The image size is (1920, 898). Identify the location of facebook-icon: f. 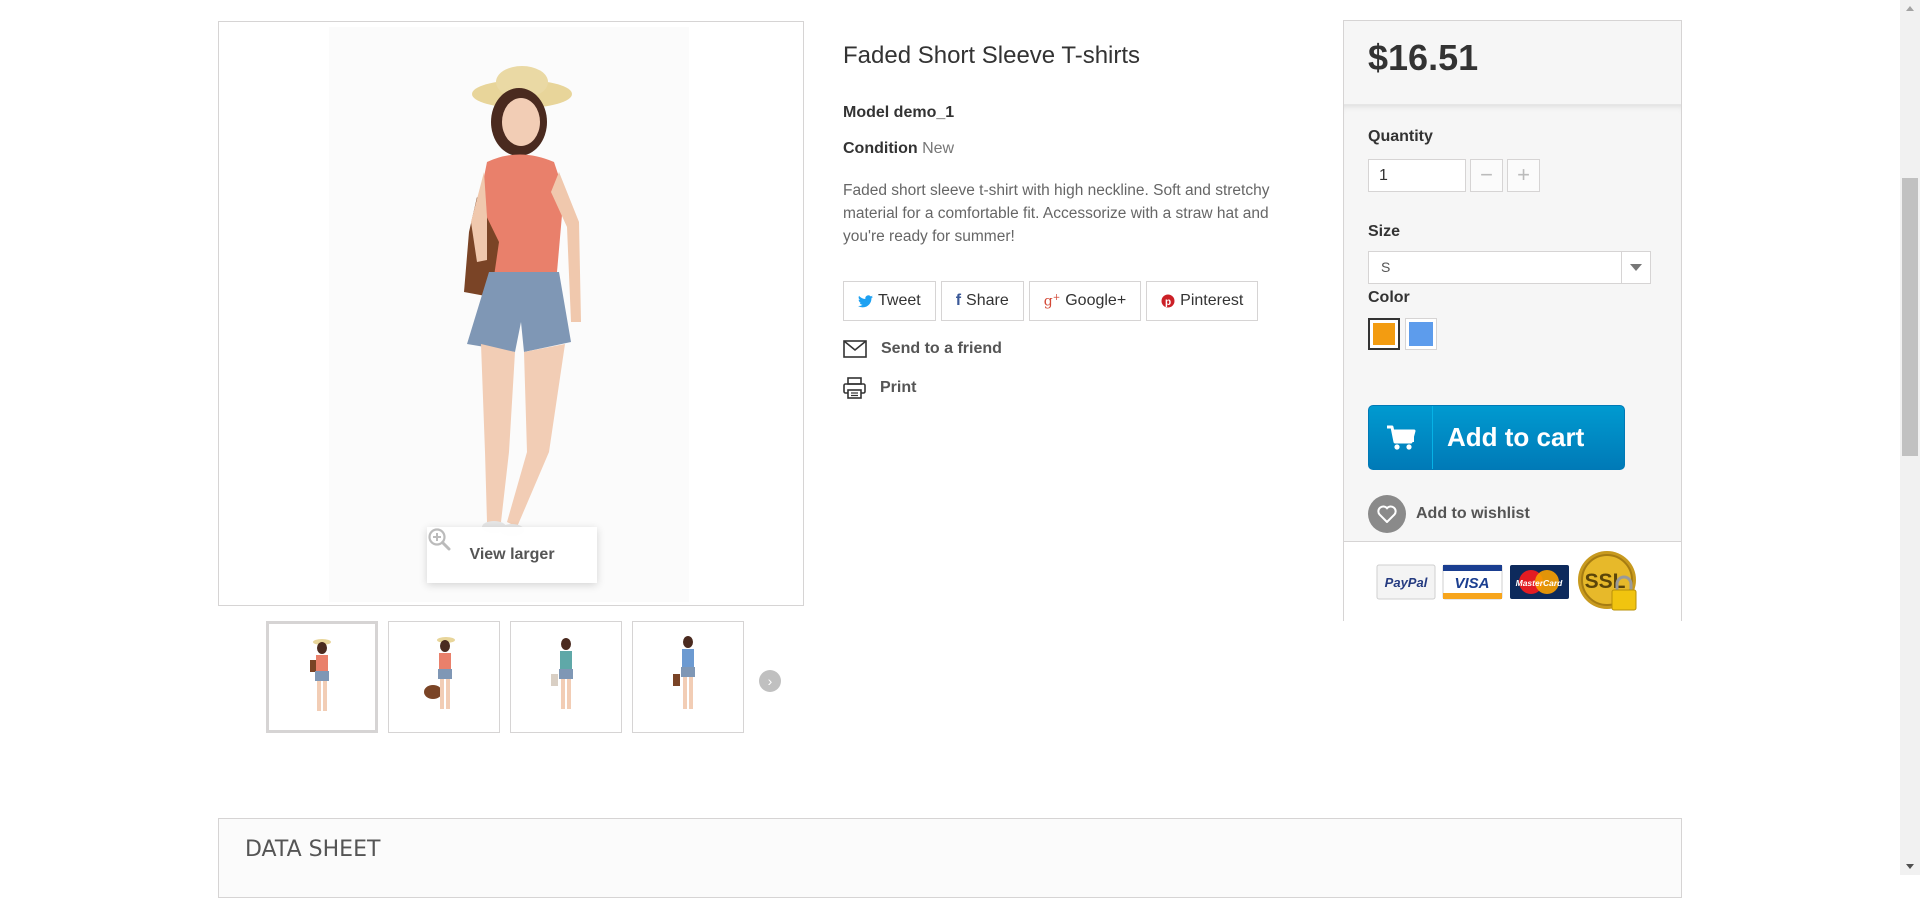
(958, 300).